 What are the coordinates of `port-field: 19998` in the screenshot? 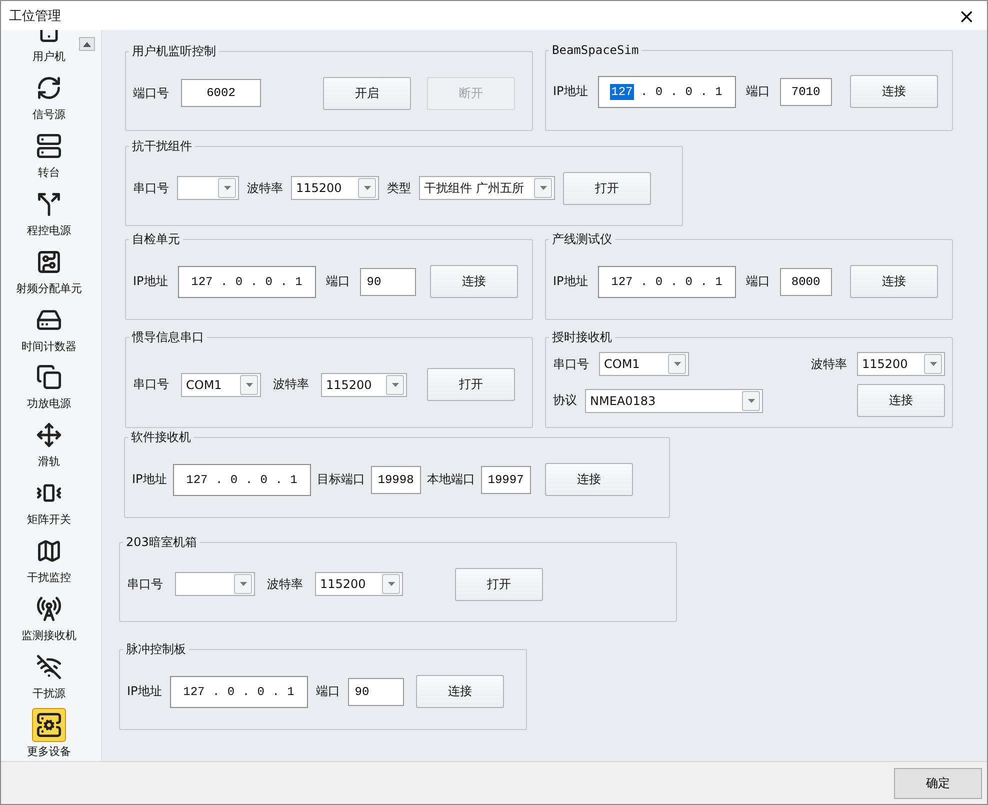 It's located at (395, 480).